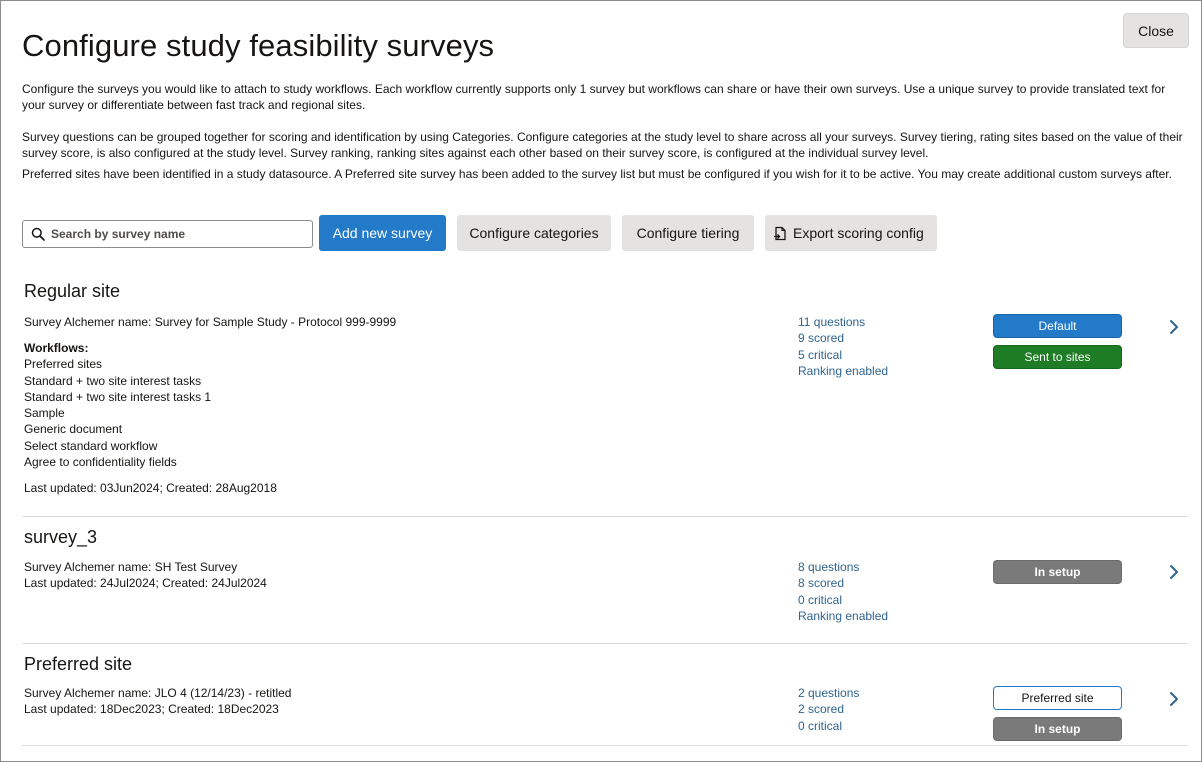 This screenshot has height=762, width=1202. What do you see at coordinates (118, 396) in the screenshot?
I see `workflow-item: Standard + two site interest tasks 1` at bounding box center [118, 396].